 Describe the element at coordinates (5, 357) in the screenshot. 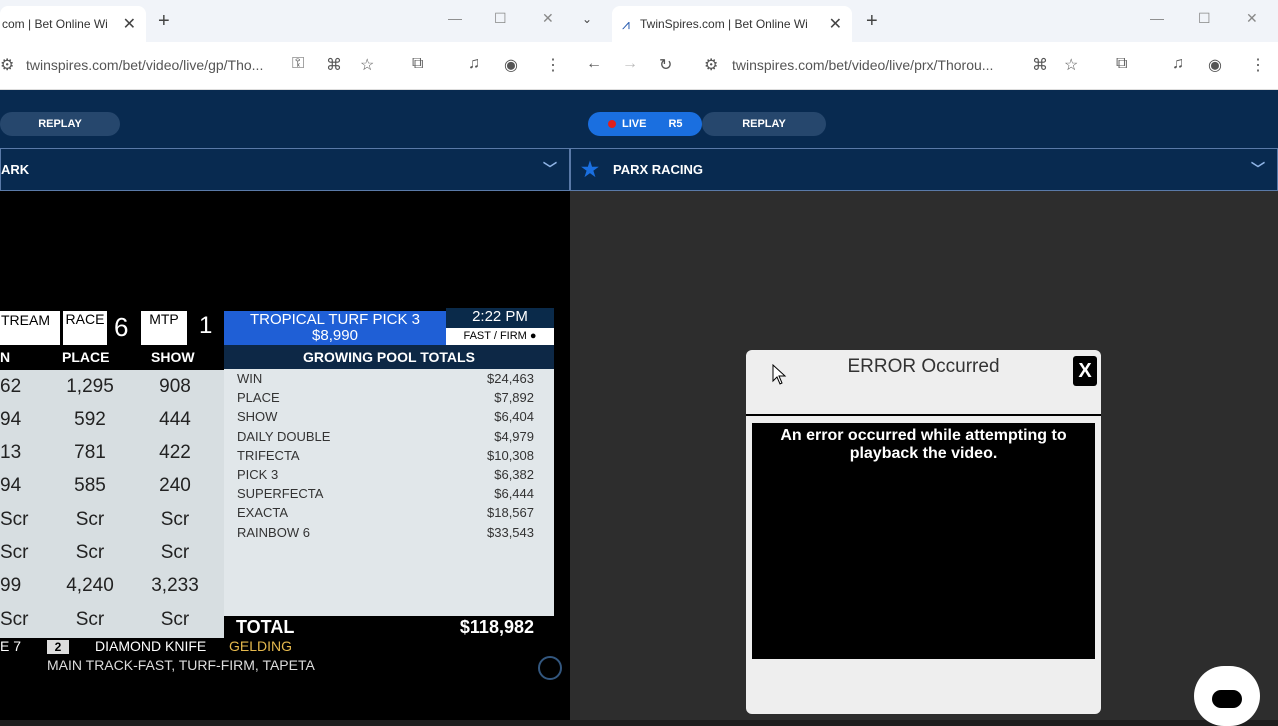

I see `win-column-header: N` at that location.